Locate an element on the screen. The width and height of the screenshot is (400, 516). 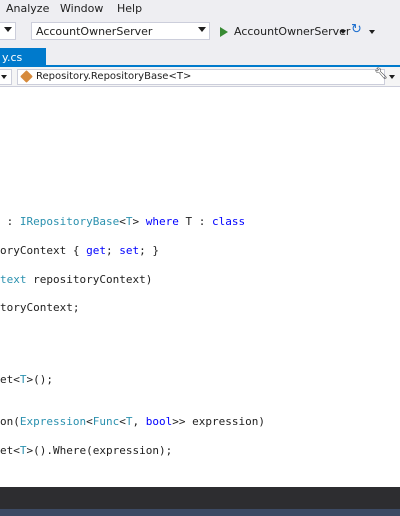
toolbar: AccountOwnerServer AccountOwnerServer ↻ is located at coordinates (200, 32).